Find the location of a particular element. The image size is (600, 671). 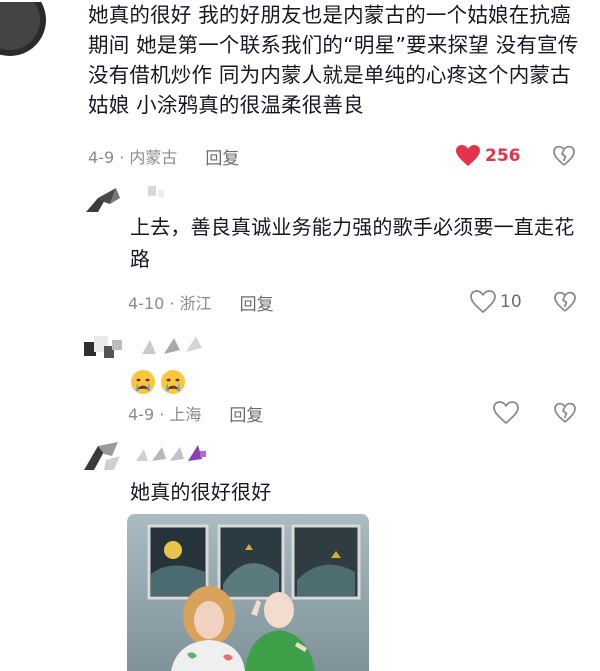

reply-meta: 4-10 · 浙江 回复 is located at coordinates (201, 302).